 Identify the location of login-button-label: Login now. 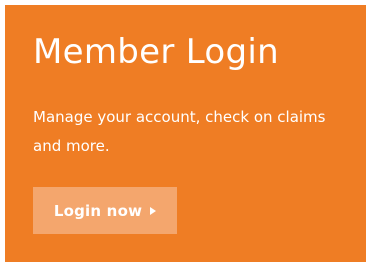
(98, 210).